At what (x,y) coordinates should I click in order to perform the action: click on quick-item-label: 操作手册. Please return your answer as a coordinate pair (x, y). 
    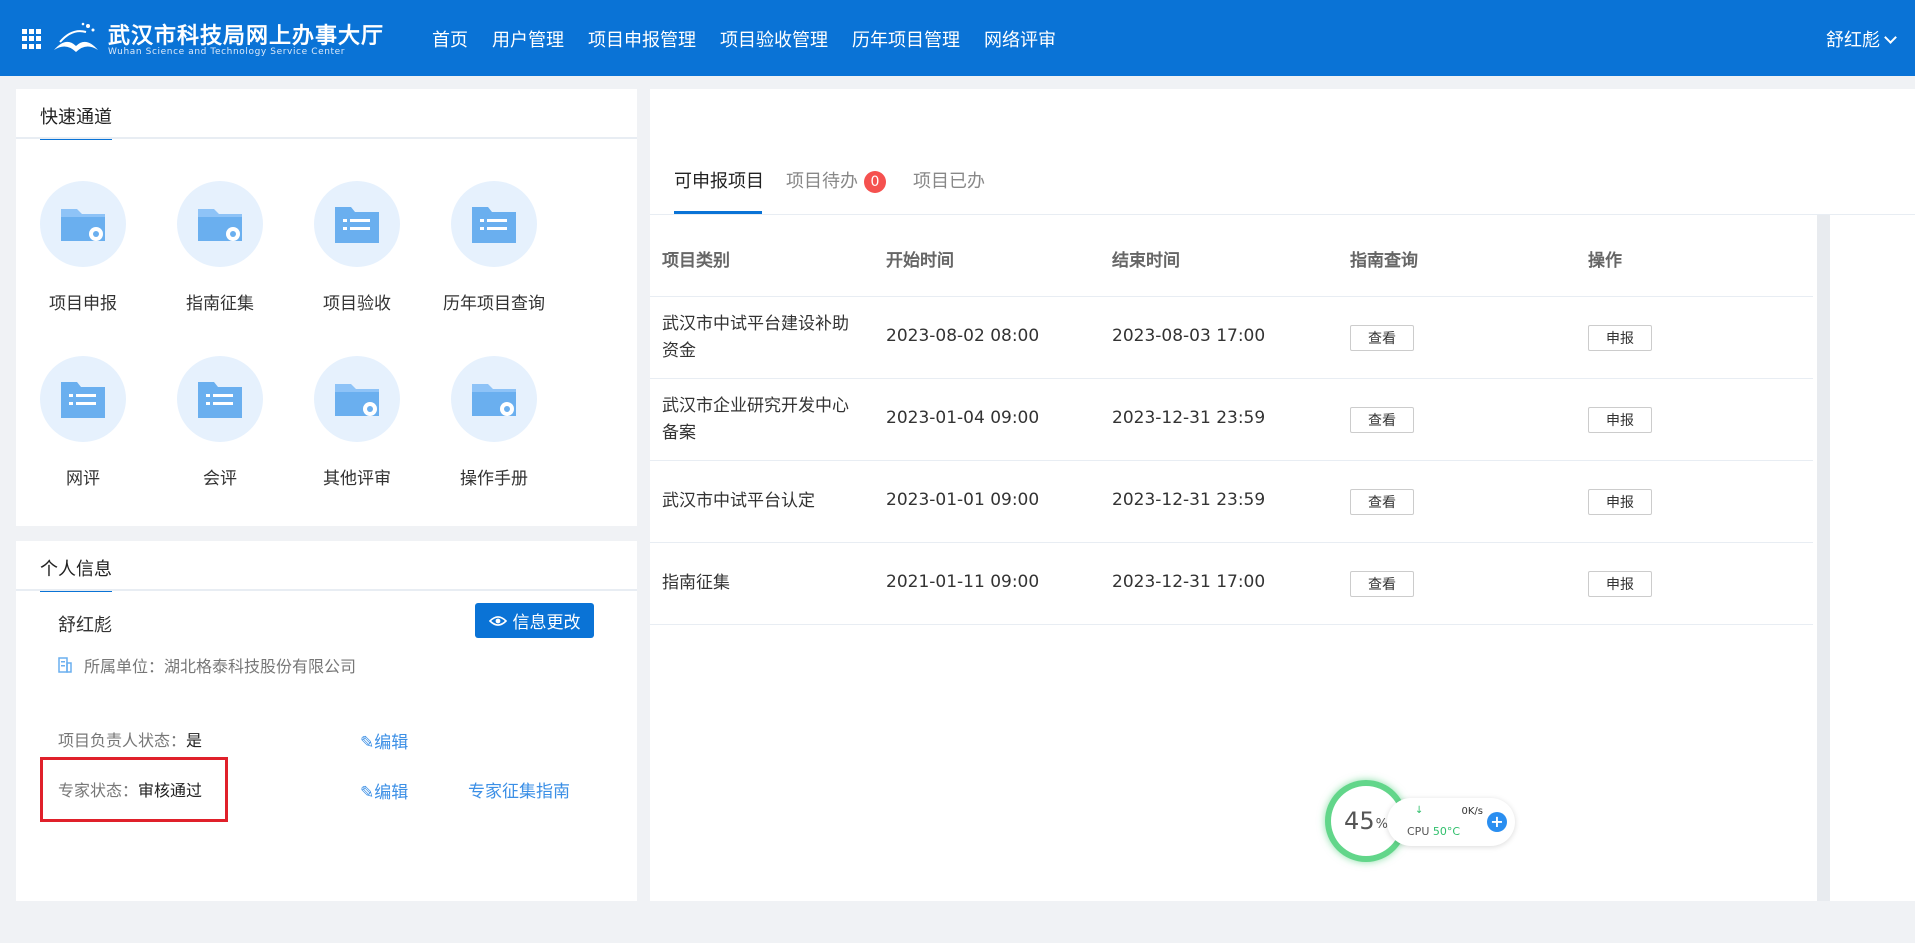
    Looking at the image, I should click on (494, 479).